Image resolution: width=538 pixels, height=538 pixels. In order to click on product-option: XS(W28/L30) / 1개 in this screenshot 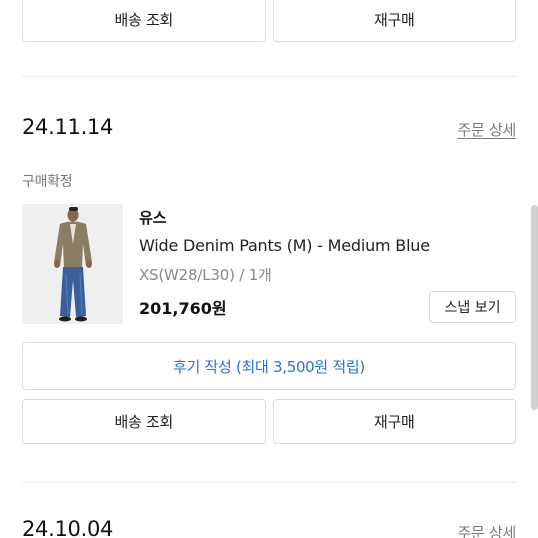, I will do `click(205, 275)`.